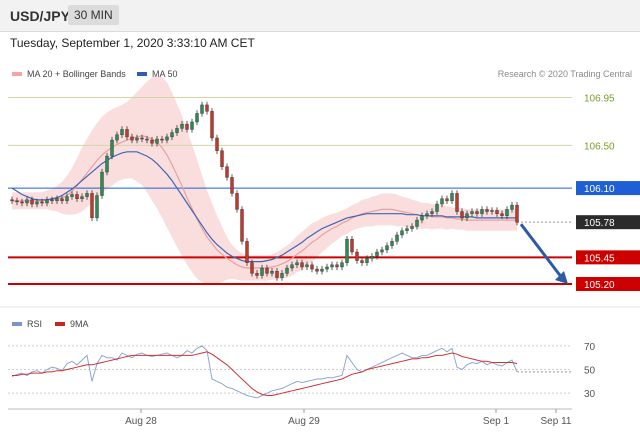  Describe the element at coordinates (599, 146) in the screenshot. I see `price-label-106.50: 106.50` at that location.